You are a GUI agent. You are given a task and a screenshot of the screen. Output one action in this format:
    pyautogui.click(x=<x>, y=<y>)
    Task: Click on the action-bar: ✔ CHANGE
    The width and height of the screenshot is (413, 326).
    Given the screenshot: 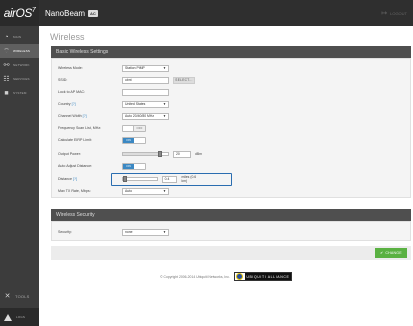 What is the action you would take?
    pyautogui.click(x=231, y=253)
    